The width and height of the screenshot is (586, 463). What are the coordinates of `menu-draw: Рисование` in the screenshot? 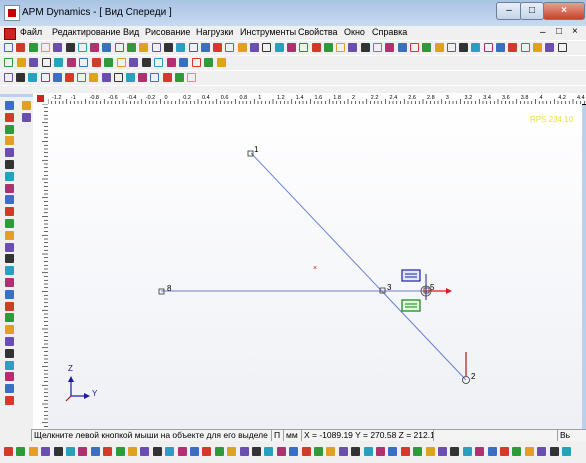 It's located at (167, 32).